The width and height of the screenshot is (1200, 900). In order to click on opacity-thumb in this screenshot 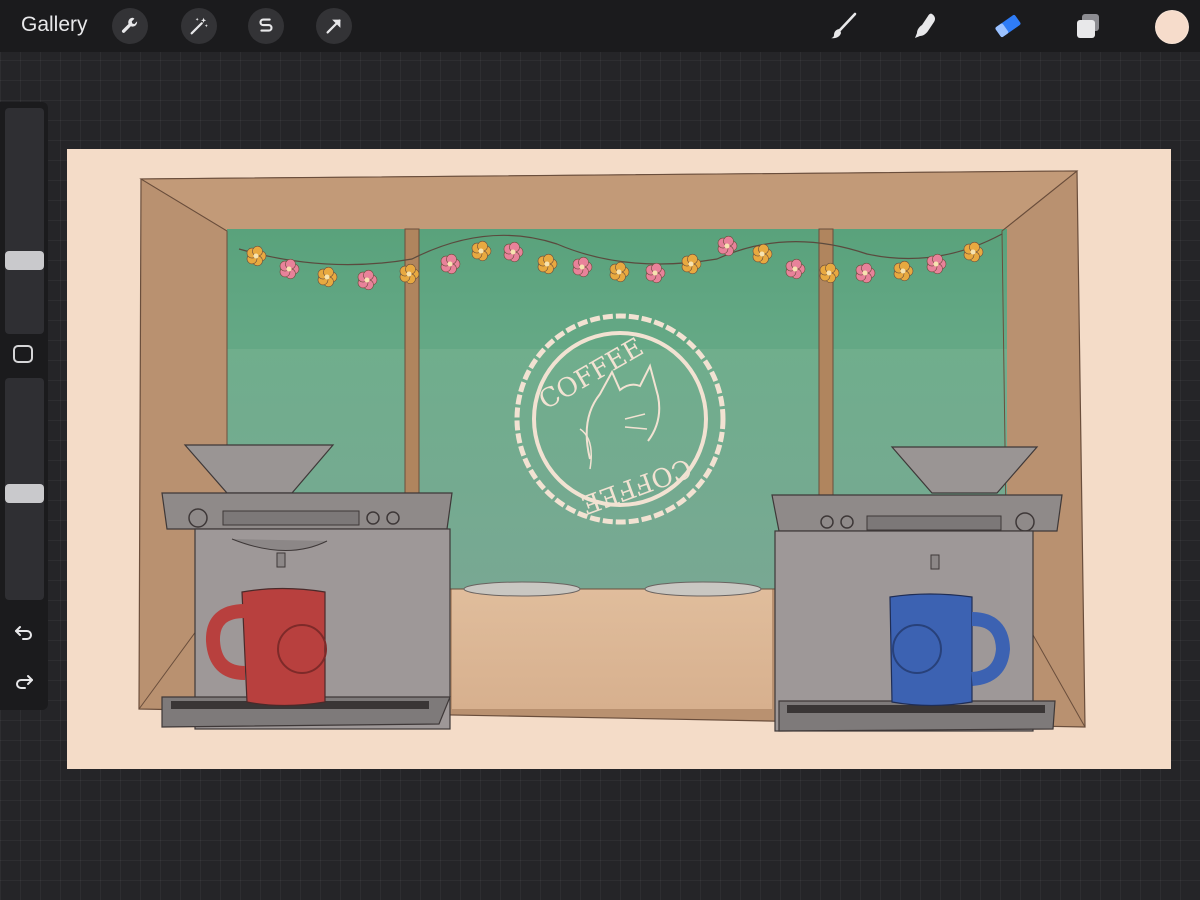, I will do `click(24, 493)`.